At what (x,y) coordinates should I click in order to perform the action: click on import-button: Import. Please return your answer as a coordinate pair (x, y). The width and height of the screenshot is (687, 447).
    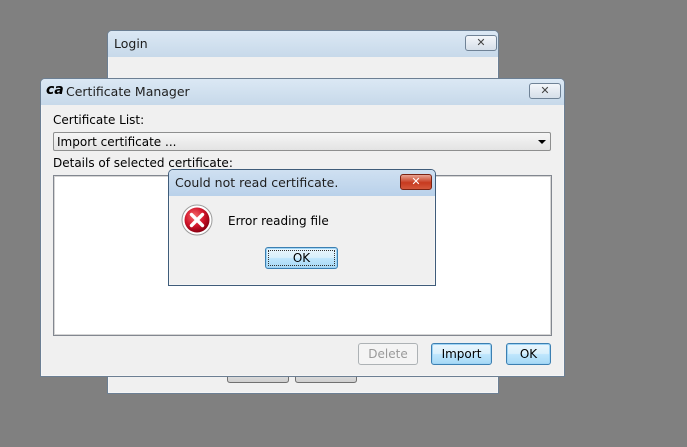
    Looking at the image, I should click on (461, 354).